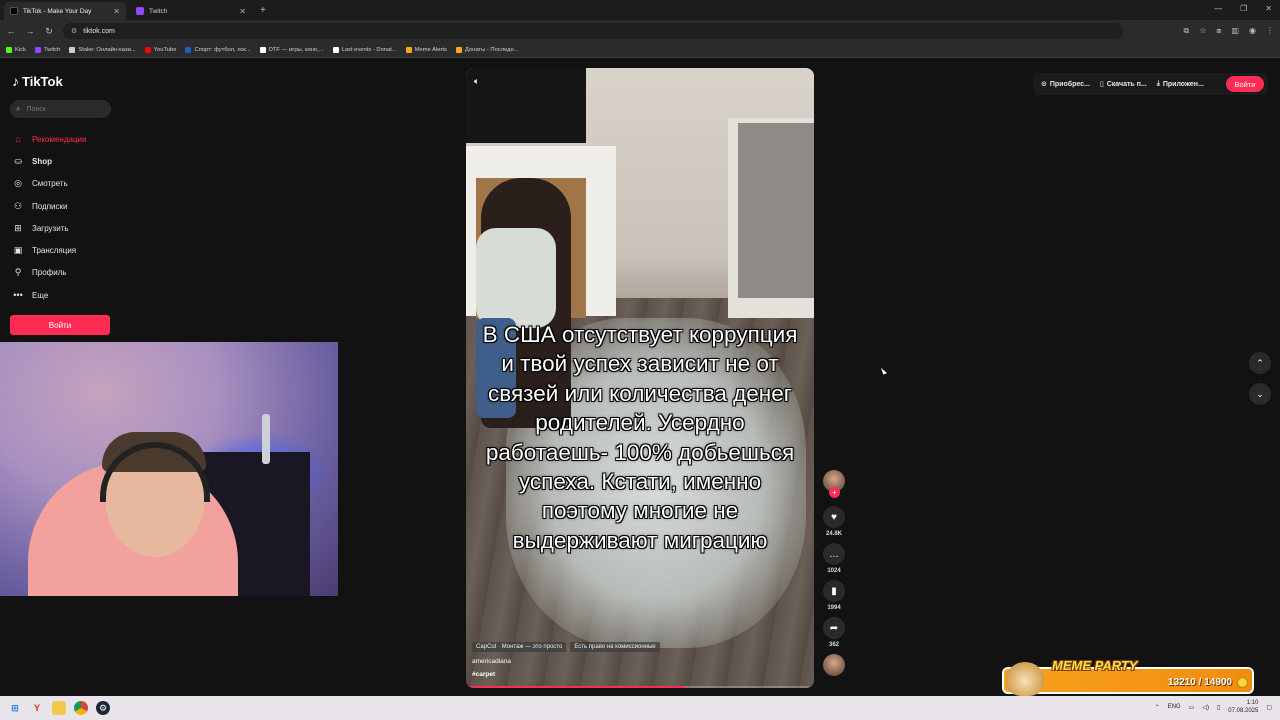 The image size is (1280, 720). I want to click on sidebar-item-label: Смотреть, so click(50, 184).